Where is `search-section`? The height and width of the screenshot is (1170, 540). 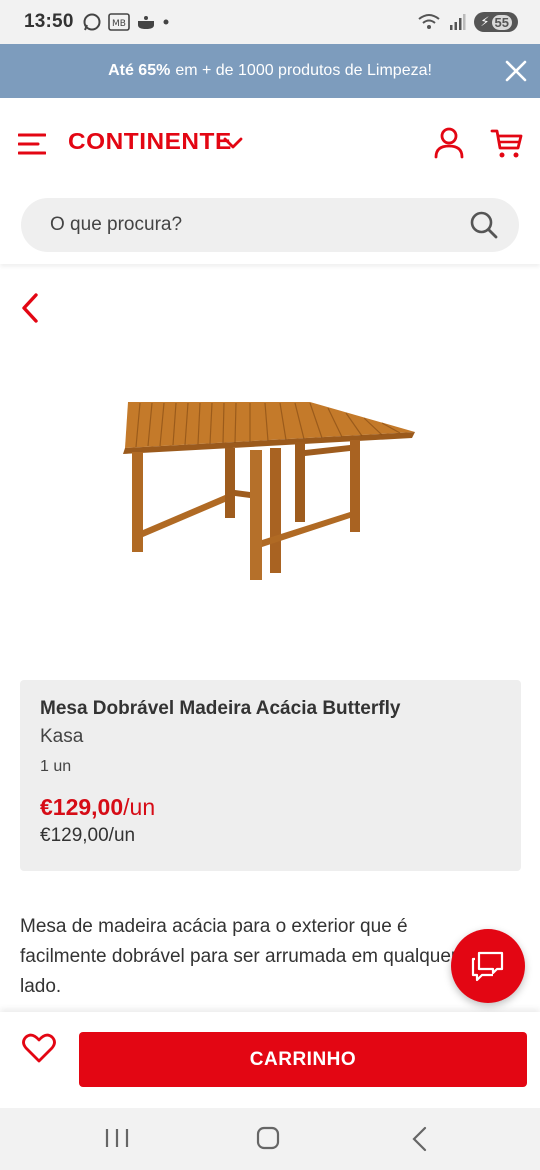
search-section is located at coordinates (270, 227).